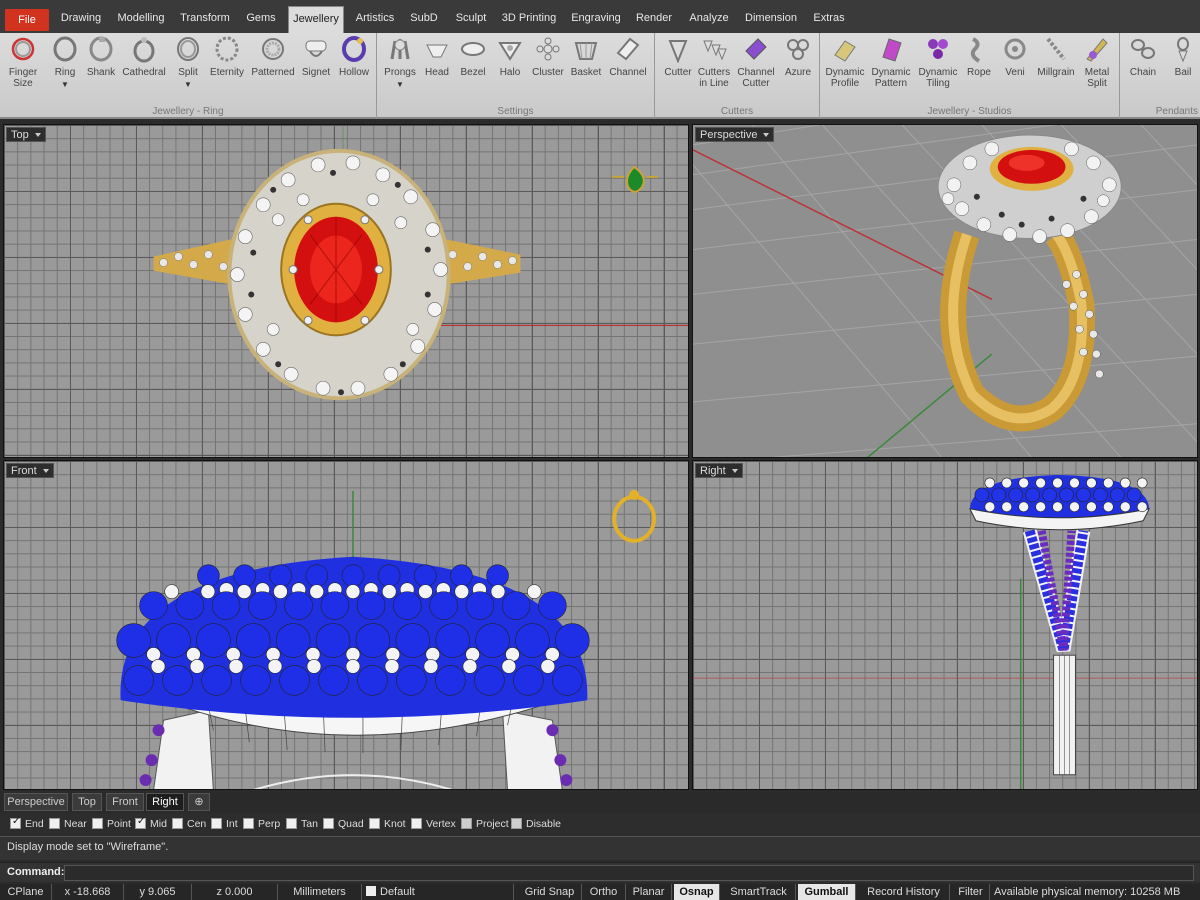  What do you see at coordinates (586, 56) in the screenshot?
I see `basket-tool: Basket` at bounding box center [586, 56].